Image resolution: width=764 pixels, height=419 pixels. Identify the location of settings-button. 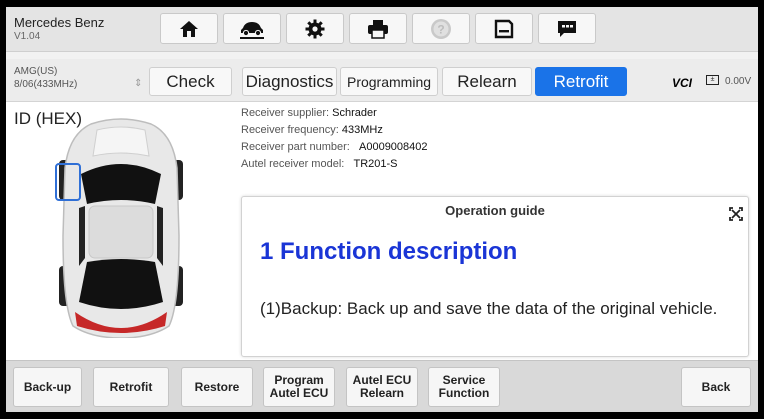
(315, 28).